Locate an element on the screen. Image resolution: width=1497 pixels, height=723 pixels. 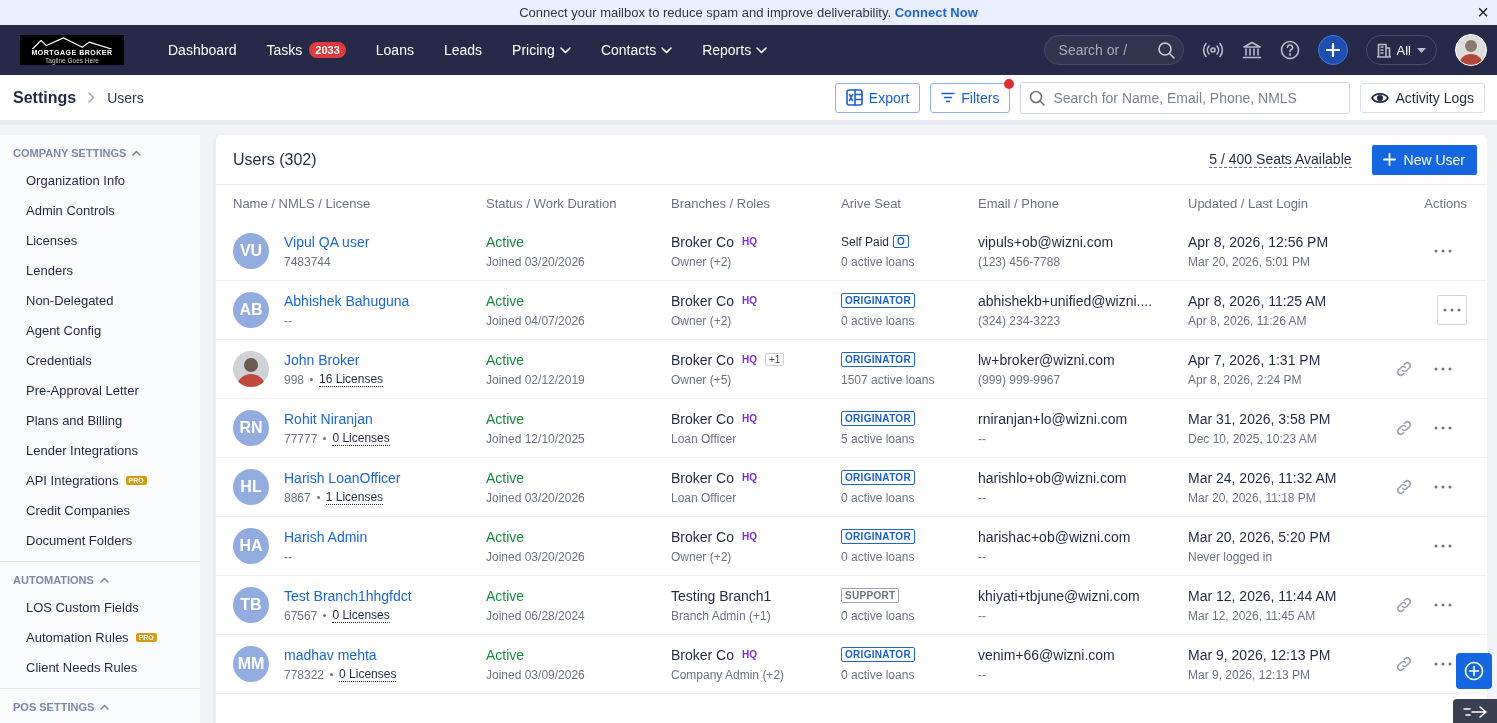
sidebar-item: Document Folders is located at coordinates (100, 540).